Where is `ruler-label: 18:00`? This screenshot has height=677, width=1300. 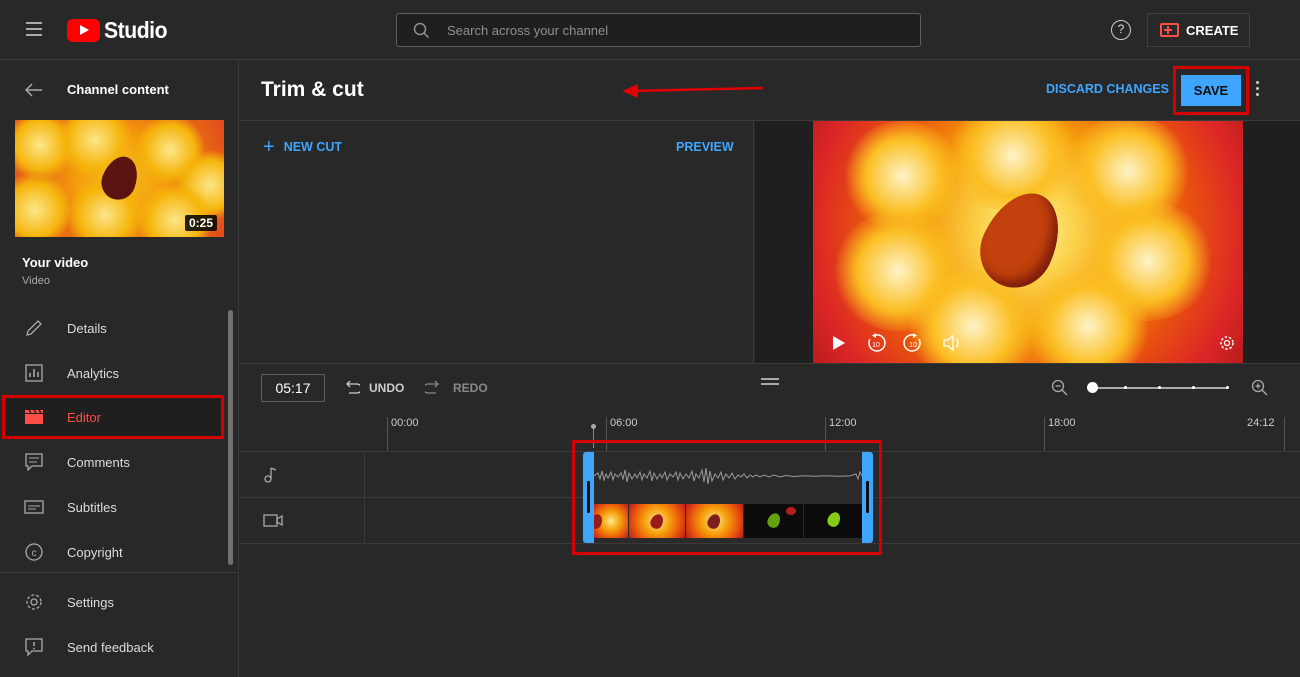 ruler-label: 18:00 is located at coordinates (1062, 423).